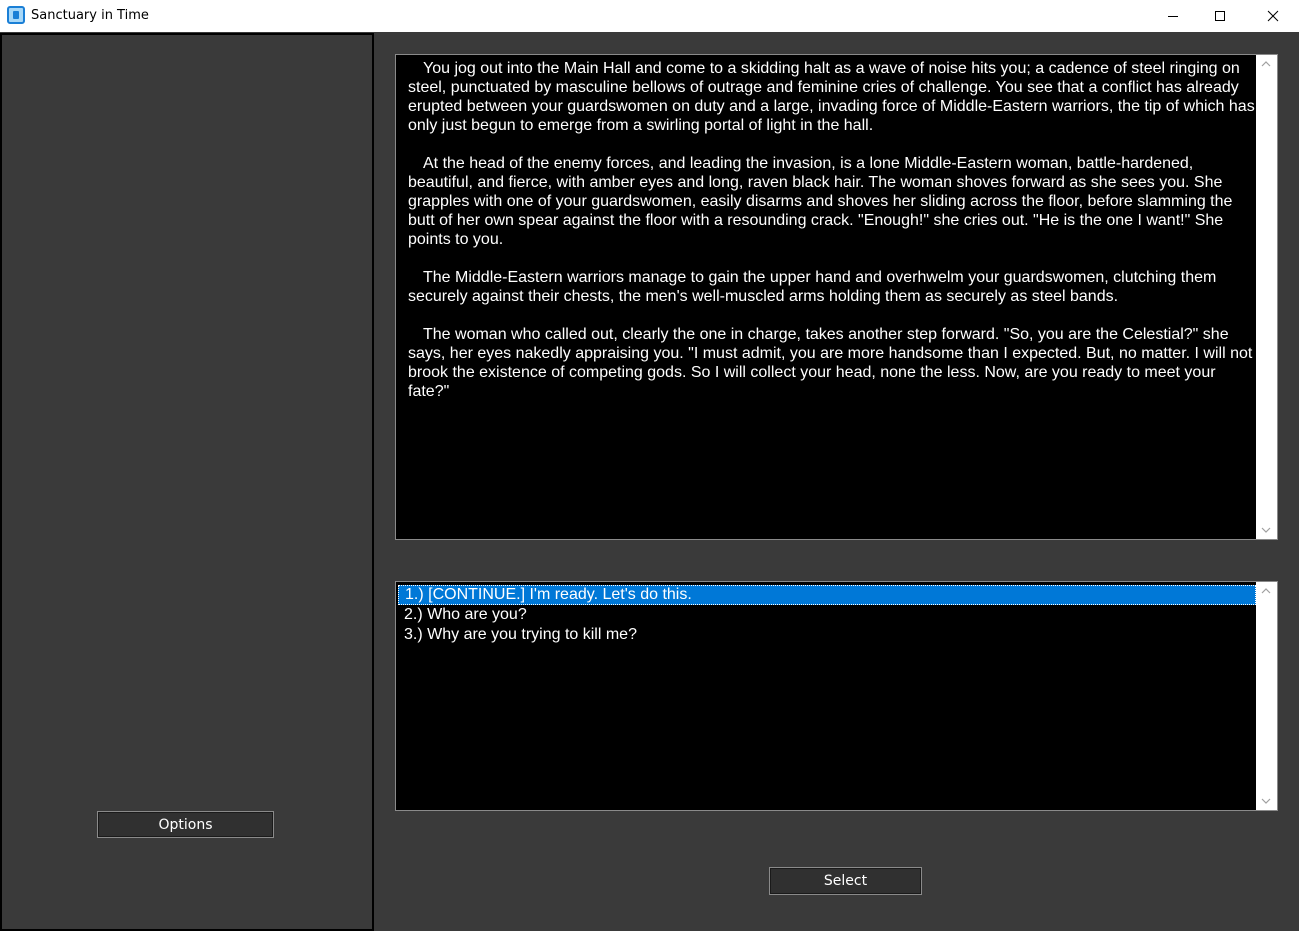 This screenshot has height=931, width=1299. I want to click on choice-item: 2.) Who are you?, so click(827, 615).